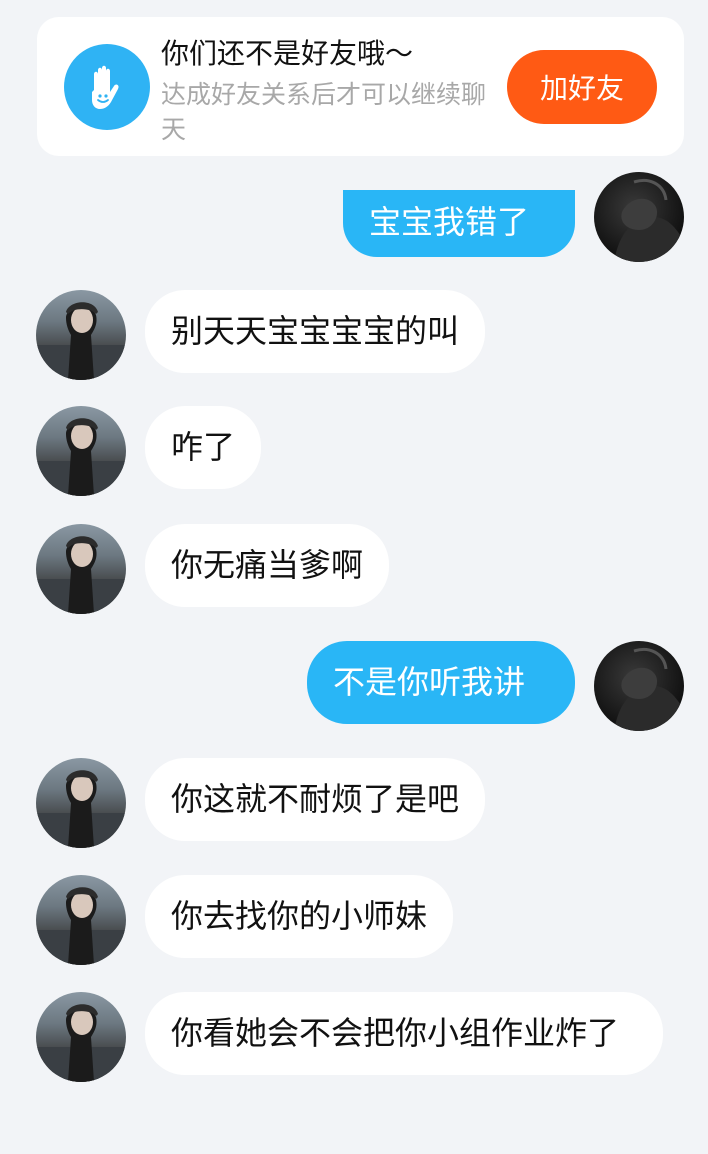  I want to click on message-bubble: 你这就不耐烦了是吧, so click(315, 799).